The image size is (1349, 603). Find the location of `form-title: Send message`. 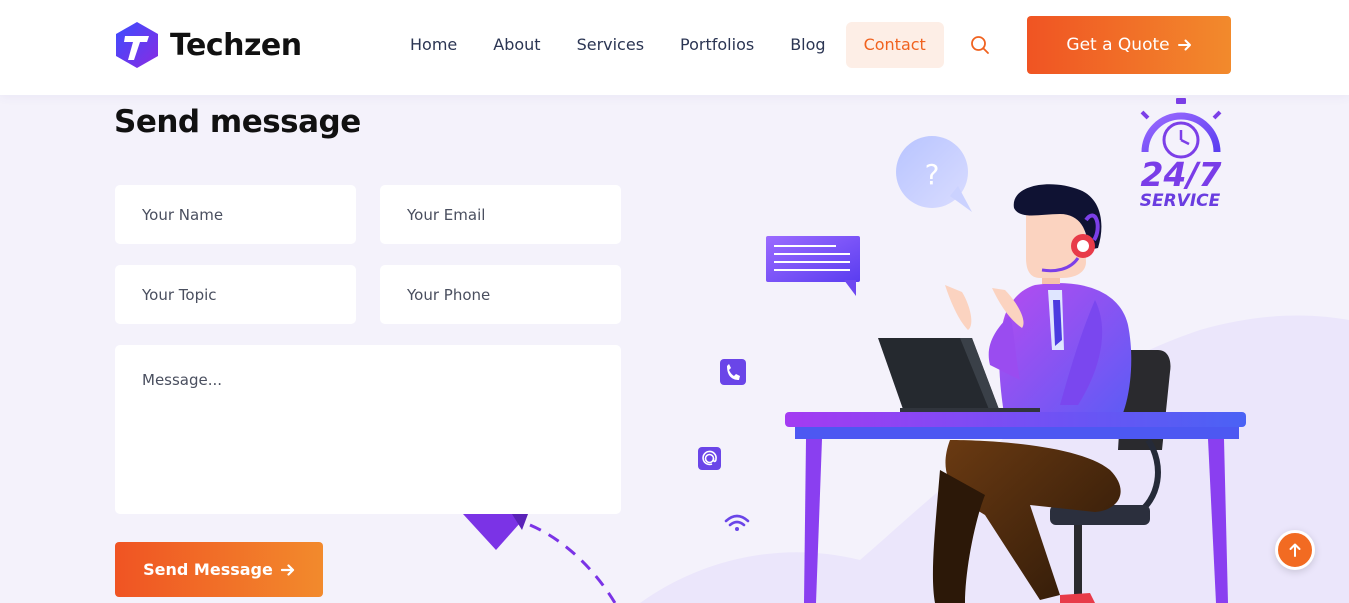

form-title: Send message is located at coordinates (237, 122).